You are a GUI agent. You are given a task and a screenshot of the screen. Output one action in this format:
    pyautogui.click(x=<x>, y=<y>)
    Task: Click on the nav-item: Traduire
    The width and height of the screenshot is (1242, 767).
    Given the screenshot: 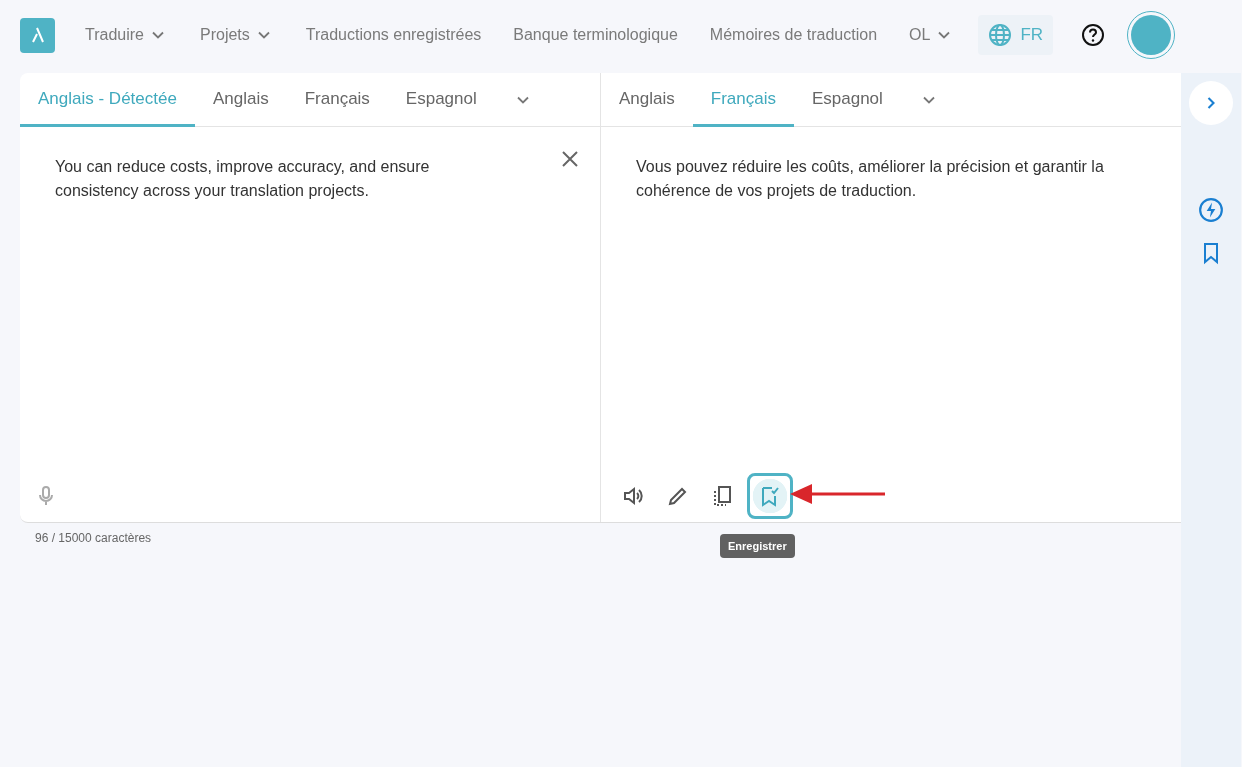 What is the action you would take?
    pyautogui.click(x=126, y=35)
    